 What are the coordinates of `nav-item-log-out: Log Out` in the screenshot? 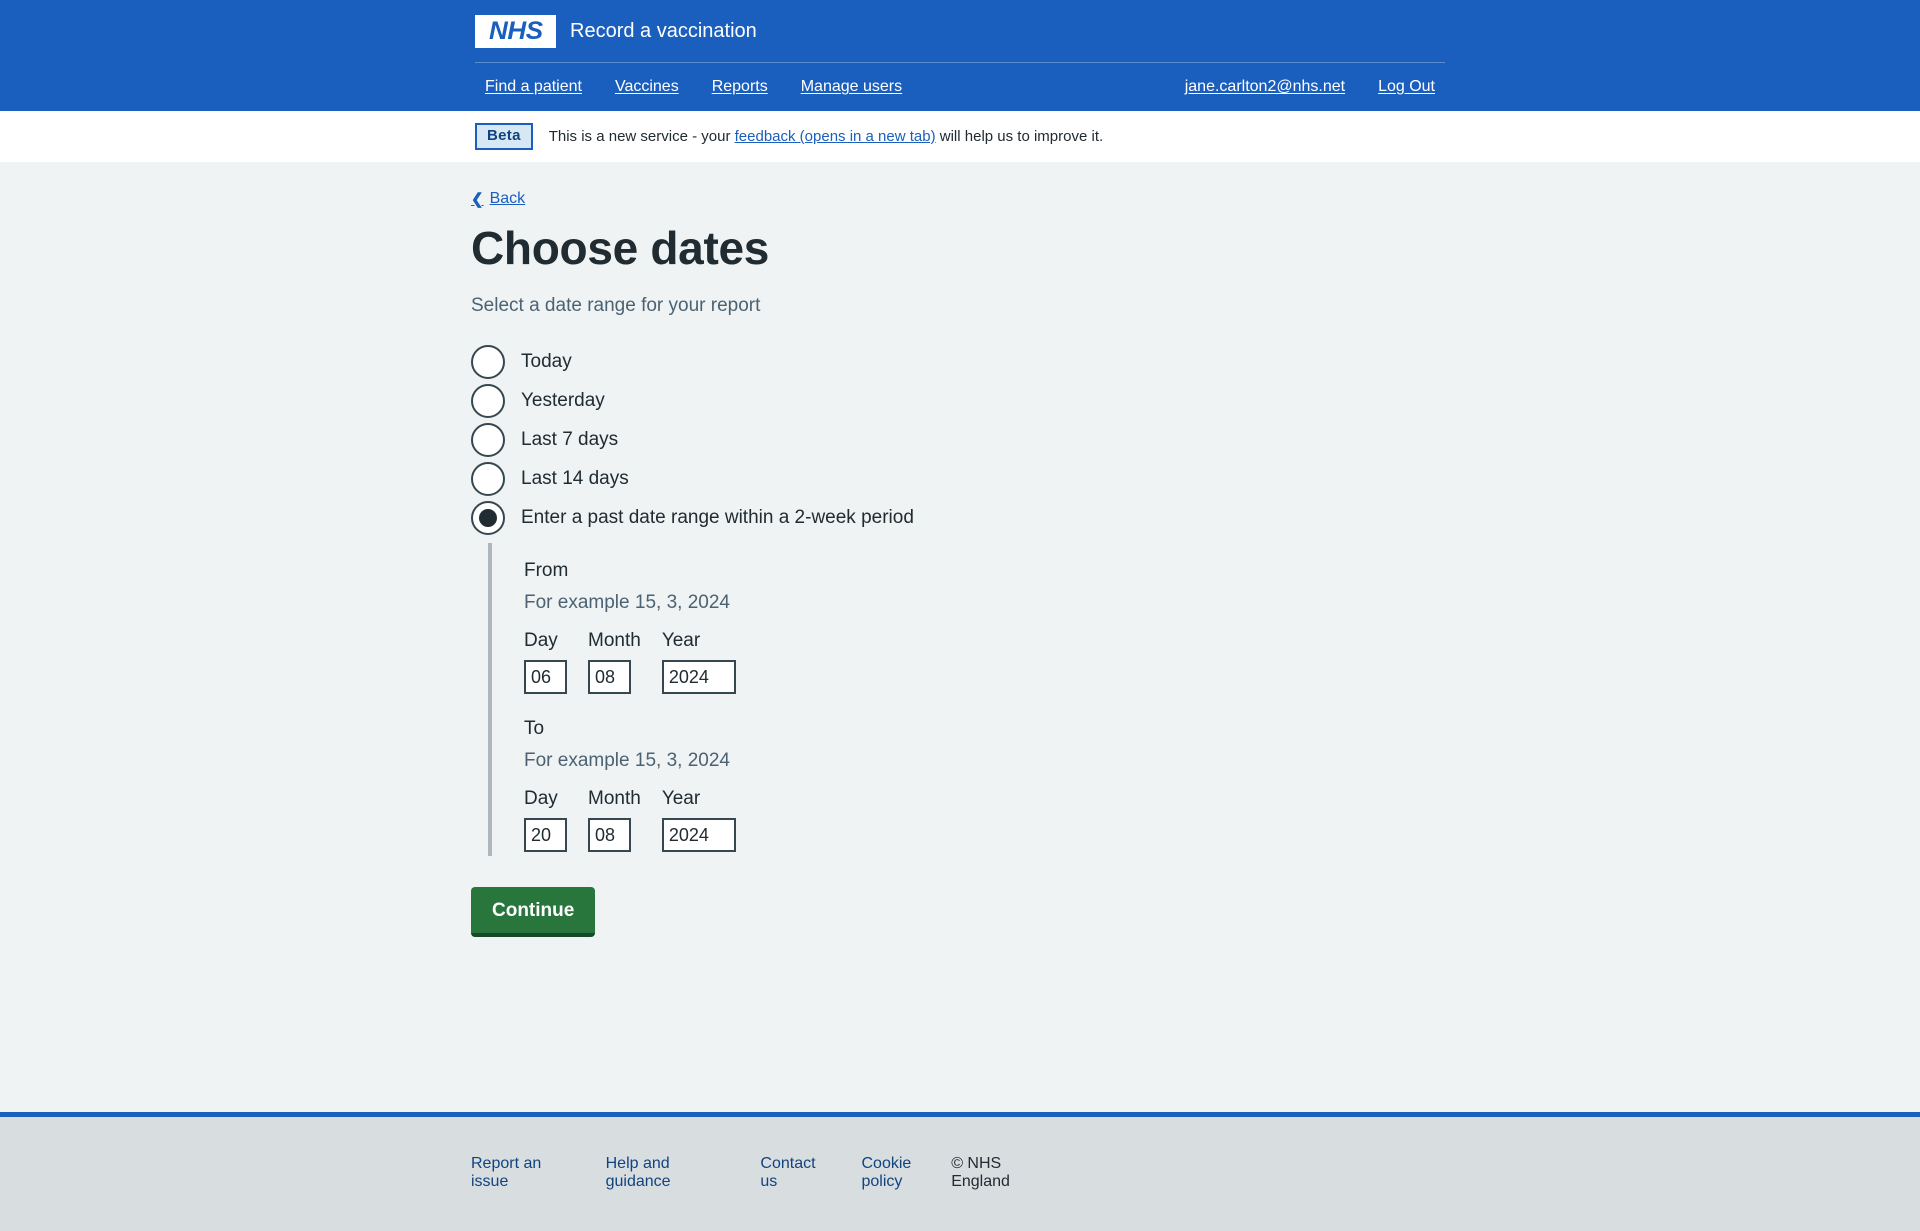 It's located at (1406, 87).